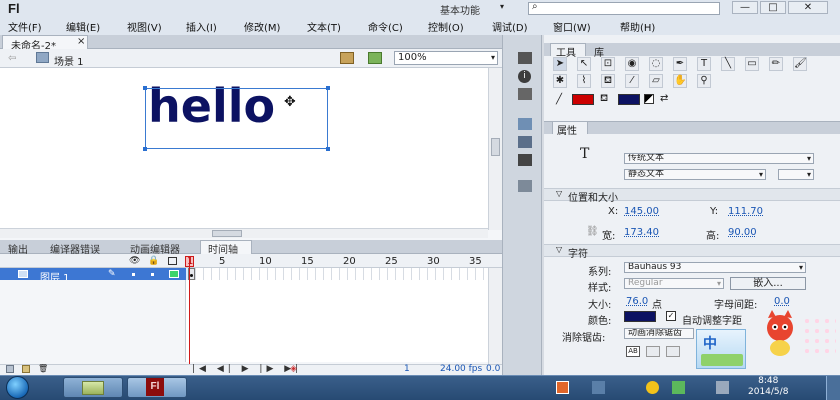  I want to click on workspace-switcher: 基本功能, so click(460, 9).